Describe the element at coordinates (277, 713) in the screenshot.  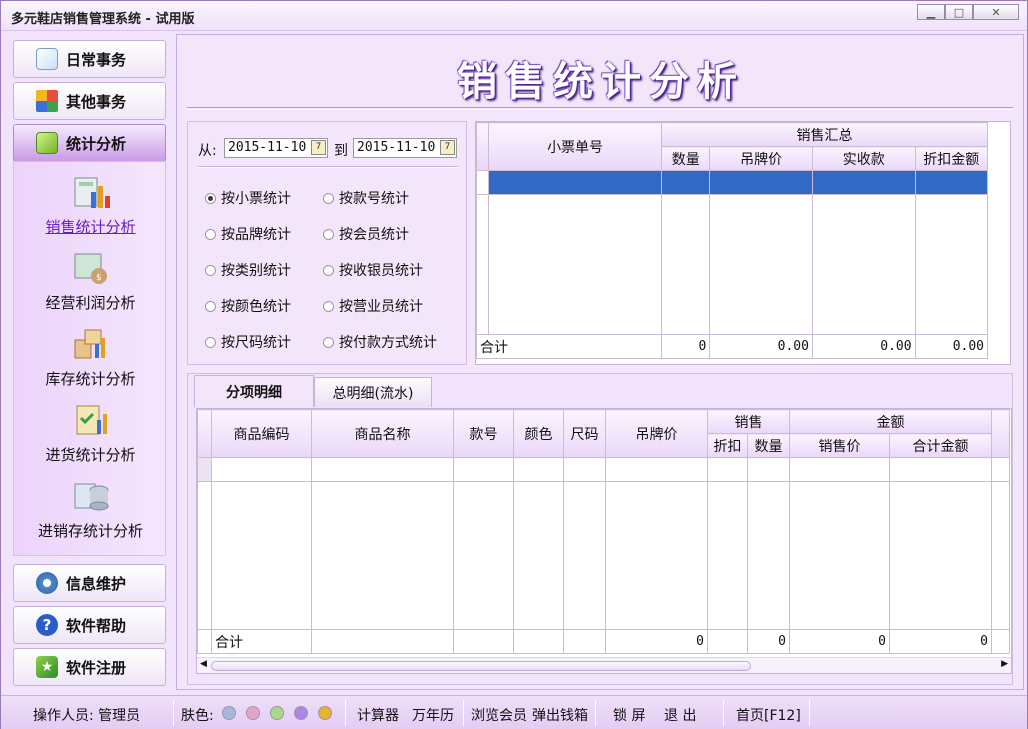
I see `skin-swatch-green` at that location.